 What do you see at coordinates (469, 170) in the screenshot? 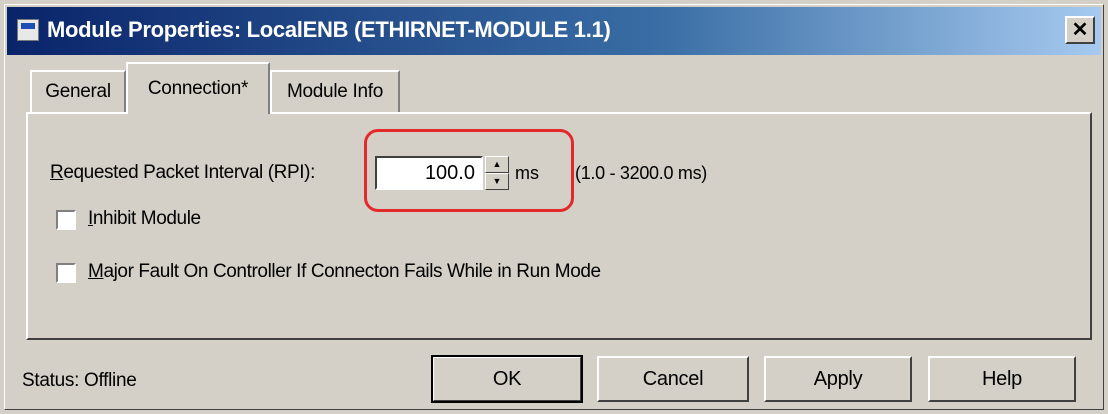
I see `rpi-highlight-annotation` at bounding box center [469, 170].